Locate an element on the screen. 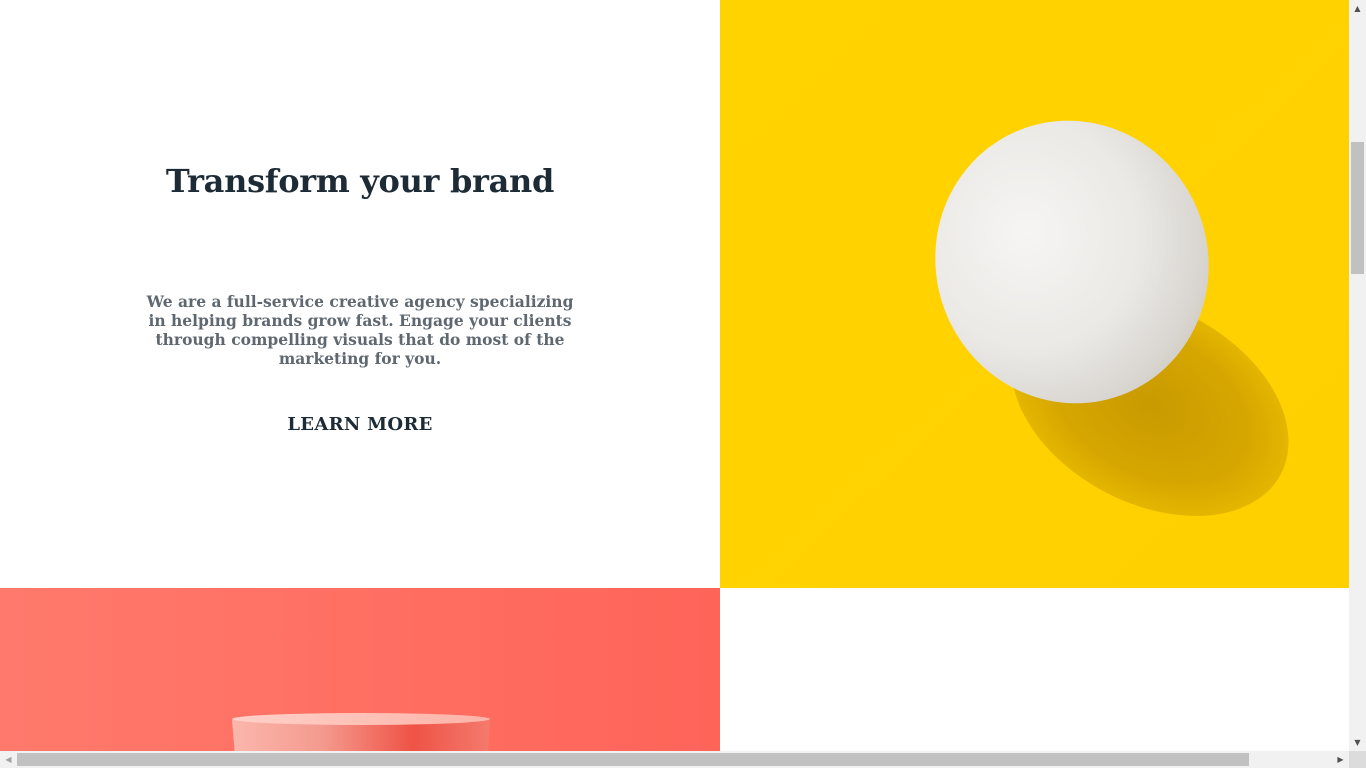 The height and width of the screenshot is (768, 1366). scrollbar-corner is located at coordinates (1357, 759).